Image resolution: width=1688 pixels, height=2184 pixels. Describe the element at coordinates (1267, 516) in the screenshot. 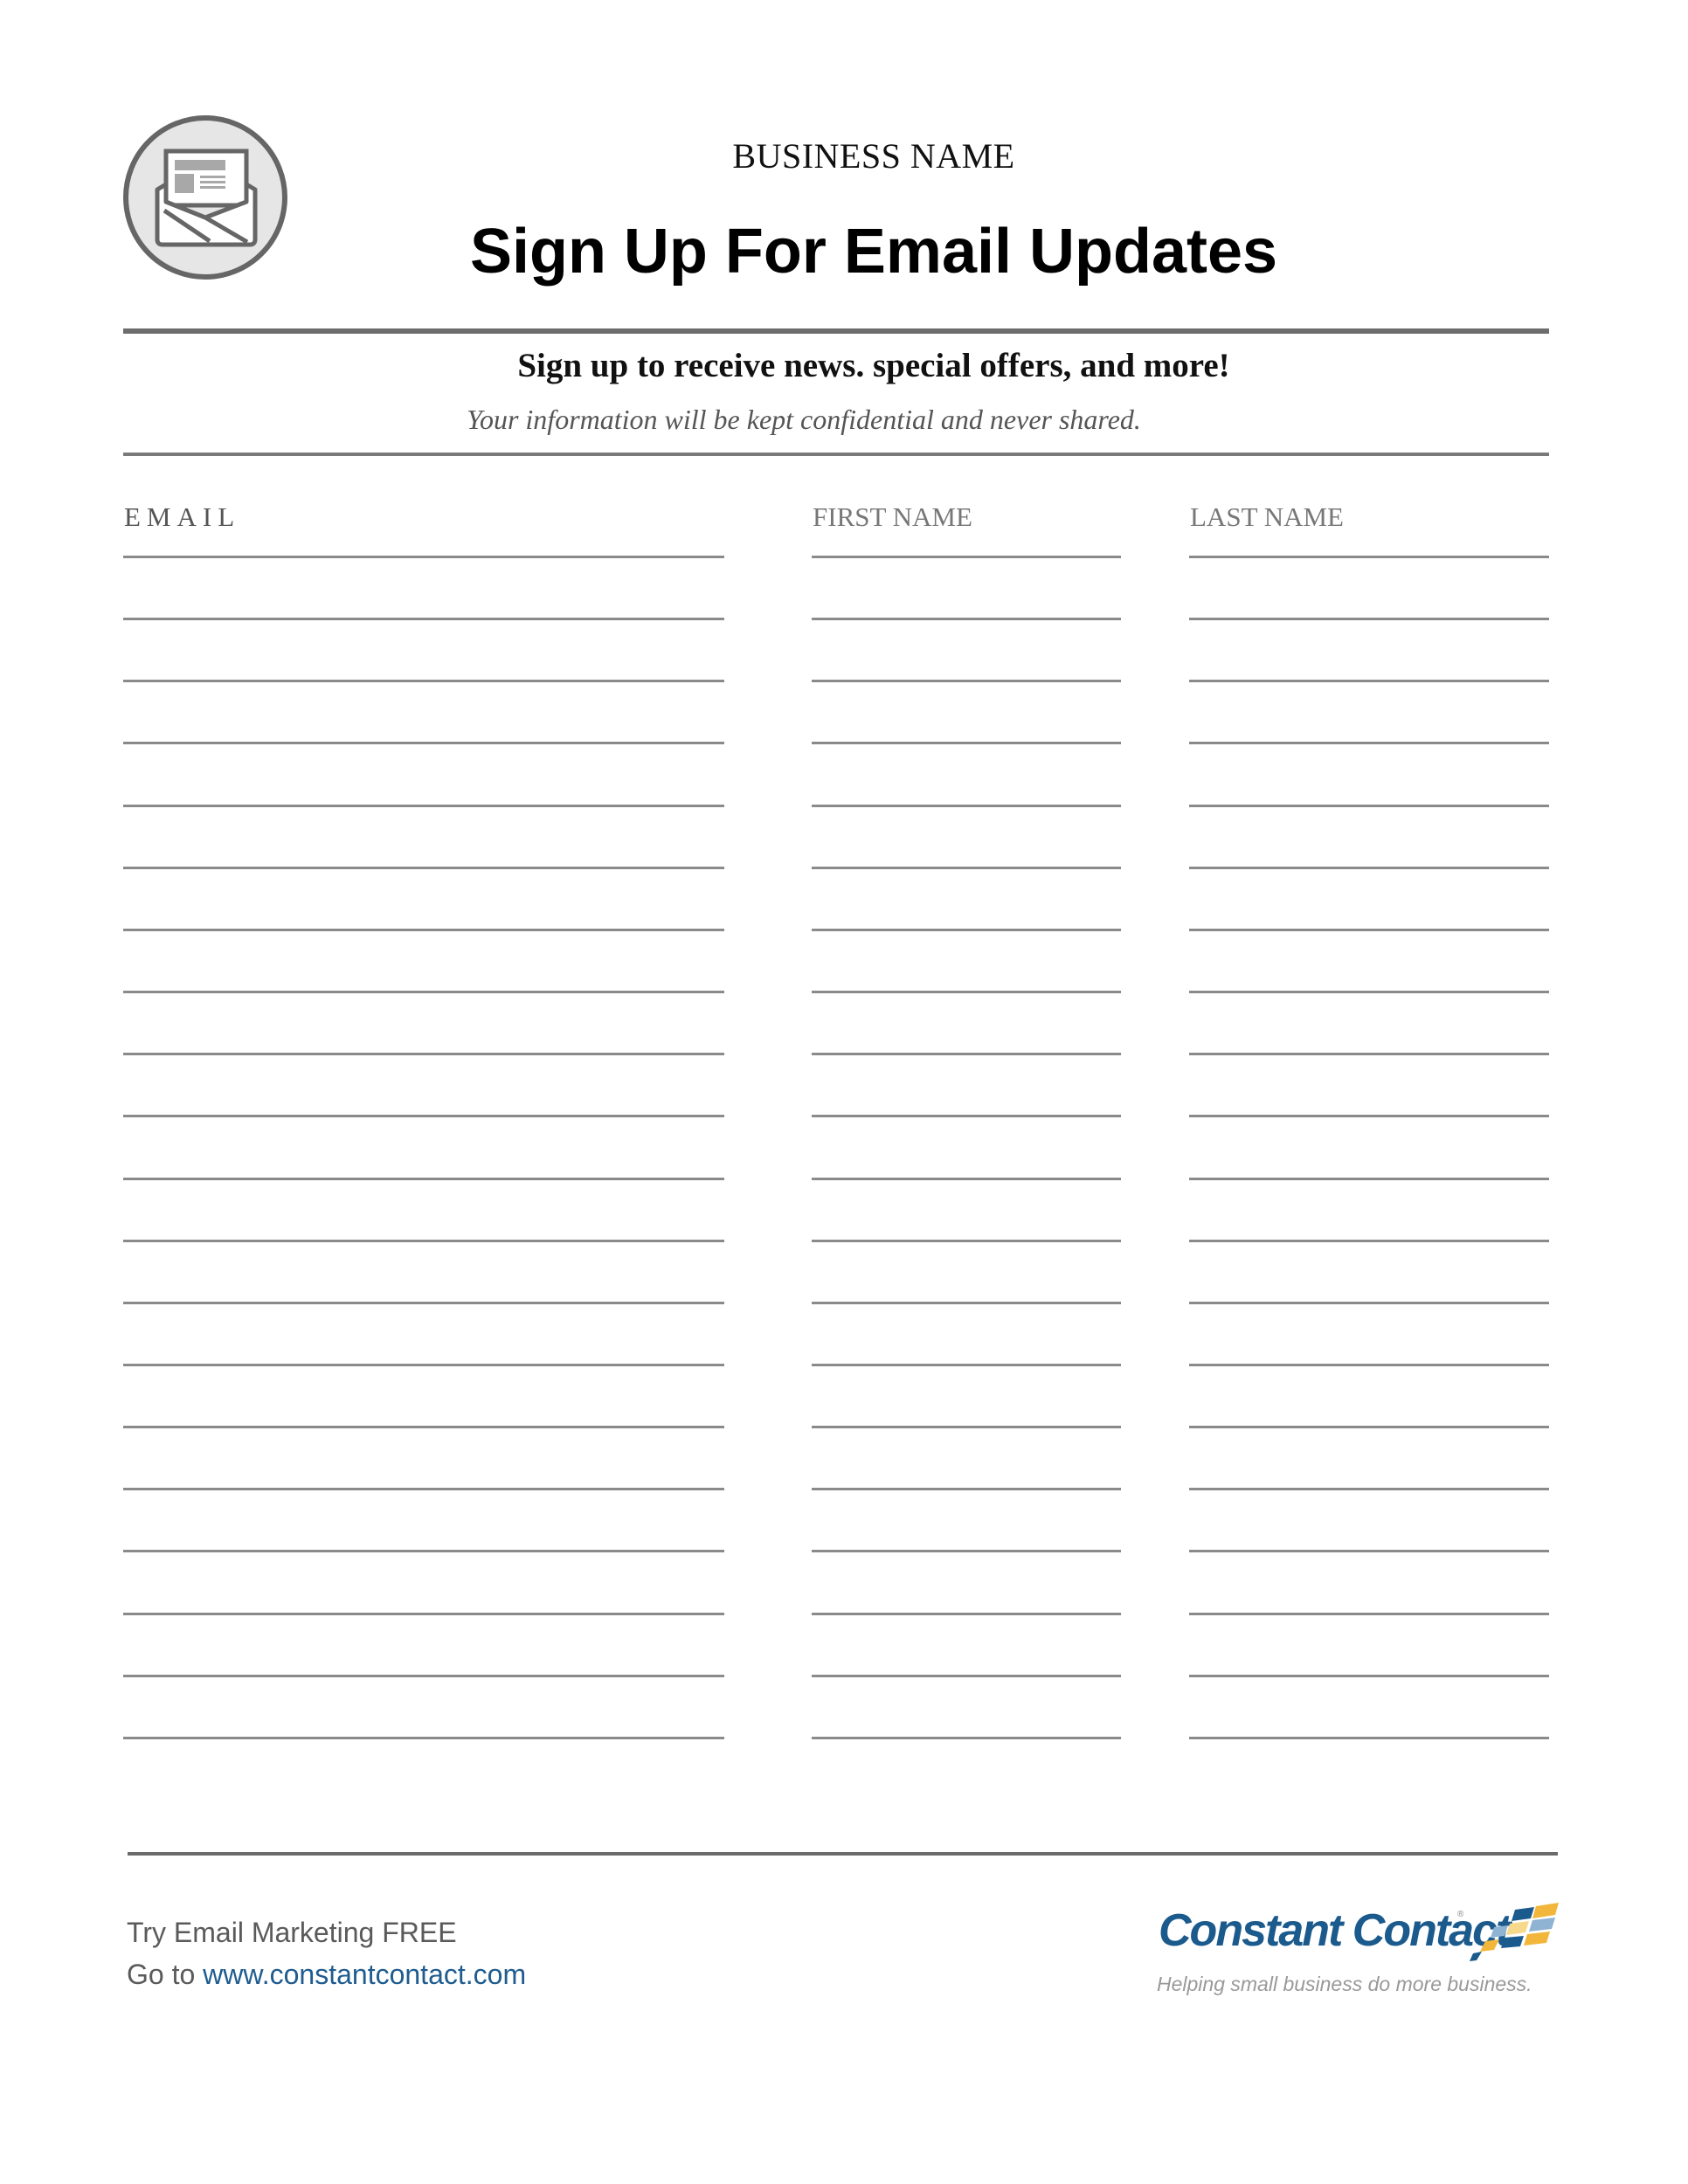

I see `column-label-last-name: LAST NAME` at that location.